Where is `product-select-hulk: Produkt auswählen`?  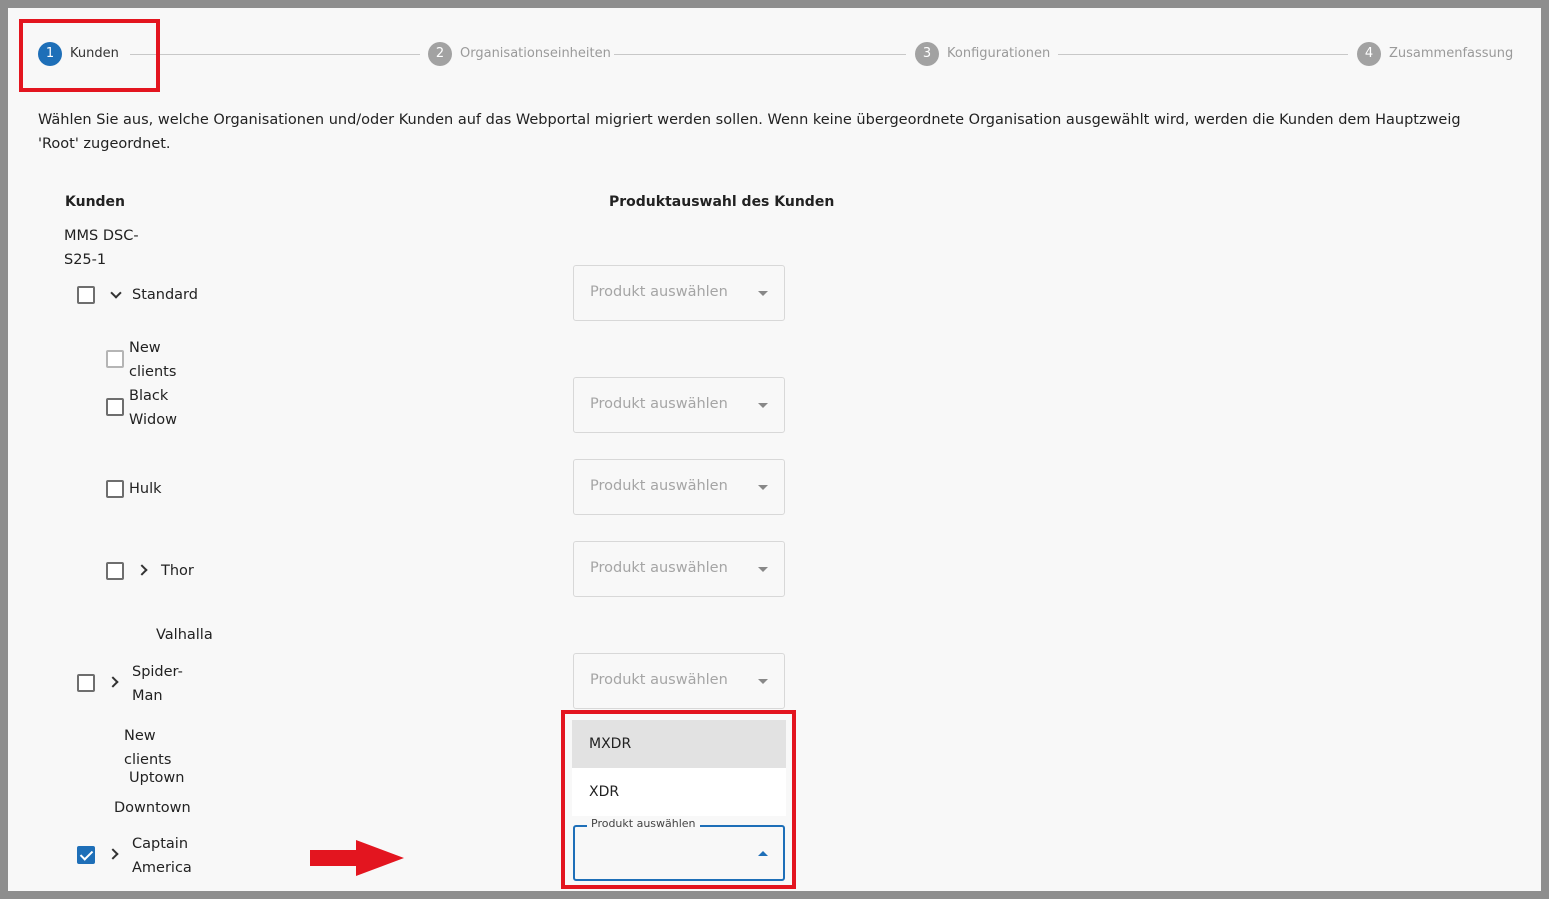
product-select-hulk: Produkt auswählen is located at coordinates (679, 487).